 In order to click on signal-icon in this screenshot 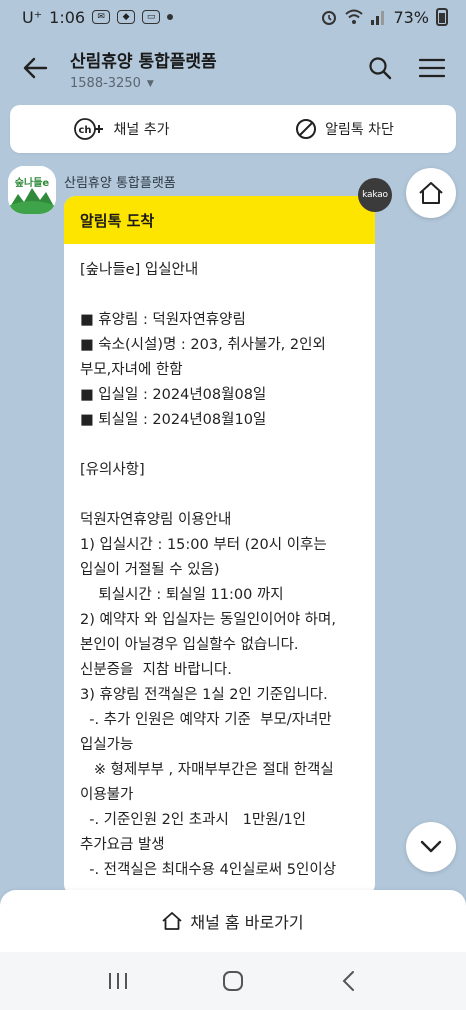, I will do `click(378, 18)`.